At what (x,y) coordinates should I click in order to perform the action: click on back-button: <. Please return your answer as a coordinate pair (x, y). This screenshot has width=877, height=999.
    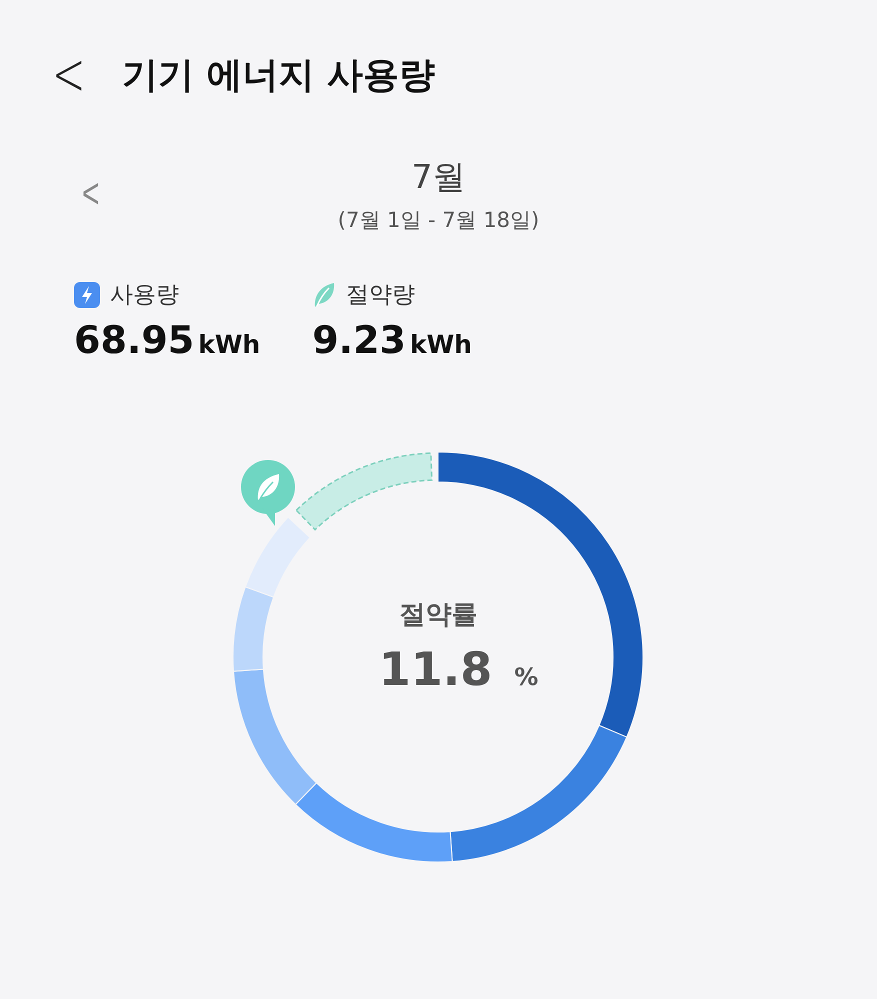
    Looking at the image, I should click on (67, 75).